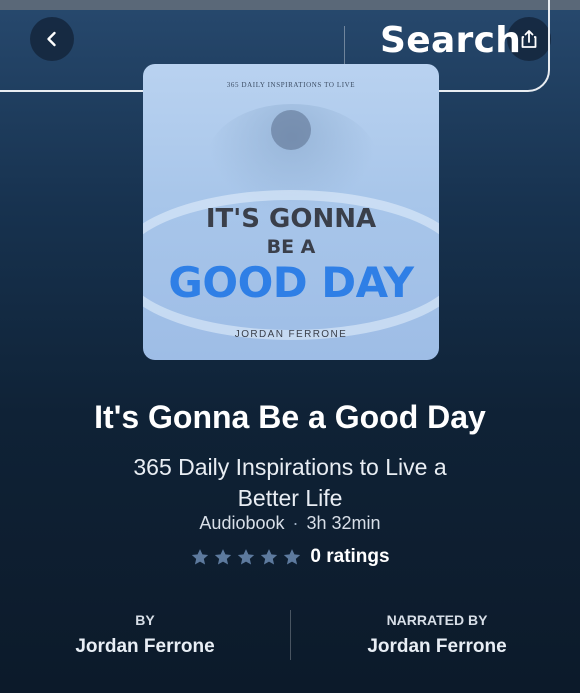  I want to click on star-rating, so click(246, 557).